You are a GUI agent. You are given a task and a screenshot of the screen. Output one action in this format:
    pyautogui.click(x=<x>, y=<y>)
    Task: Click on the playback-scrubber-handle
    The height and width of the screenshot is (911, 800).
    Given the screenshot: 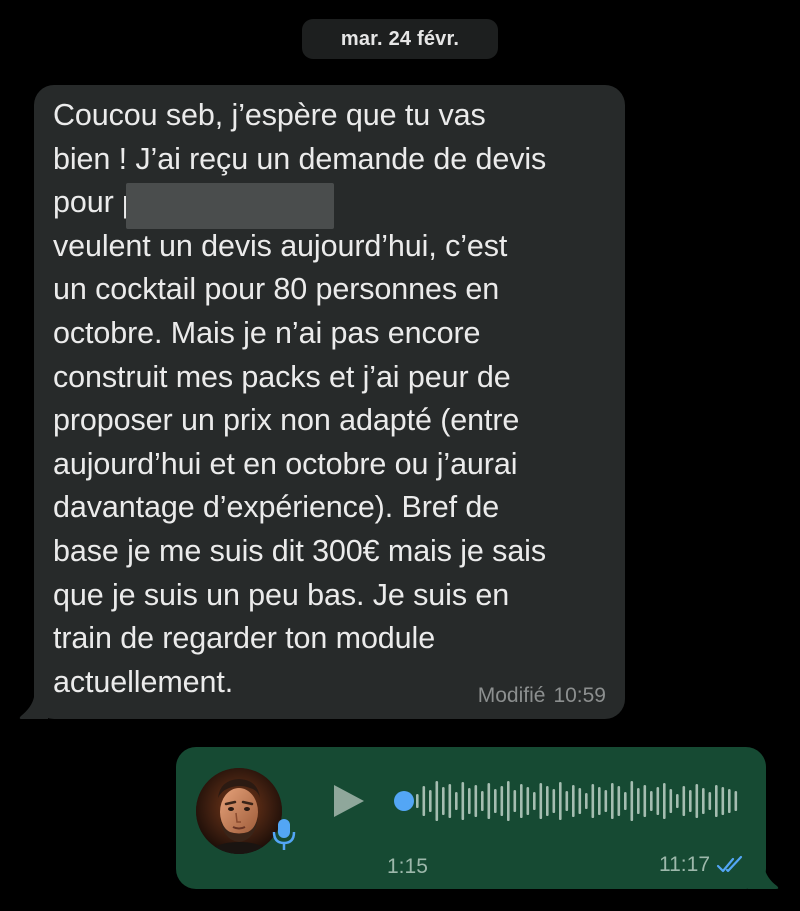 What is the action you would take?
    pyautogui.click(x=404, y=801)
    